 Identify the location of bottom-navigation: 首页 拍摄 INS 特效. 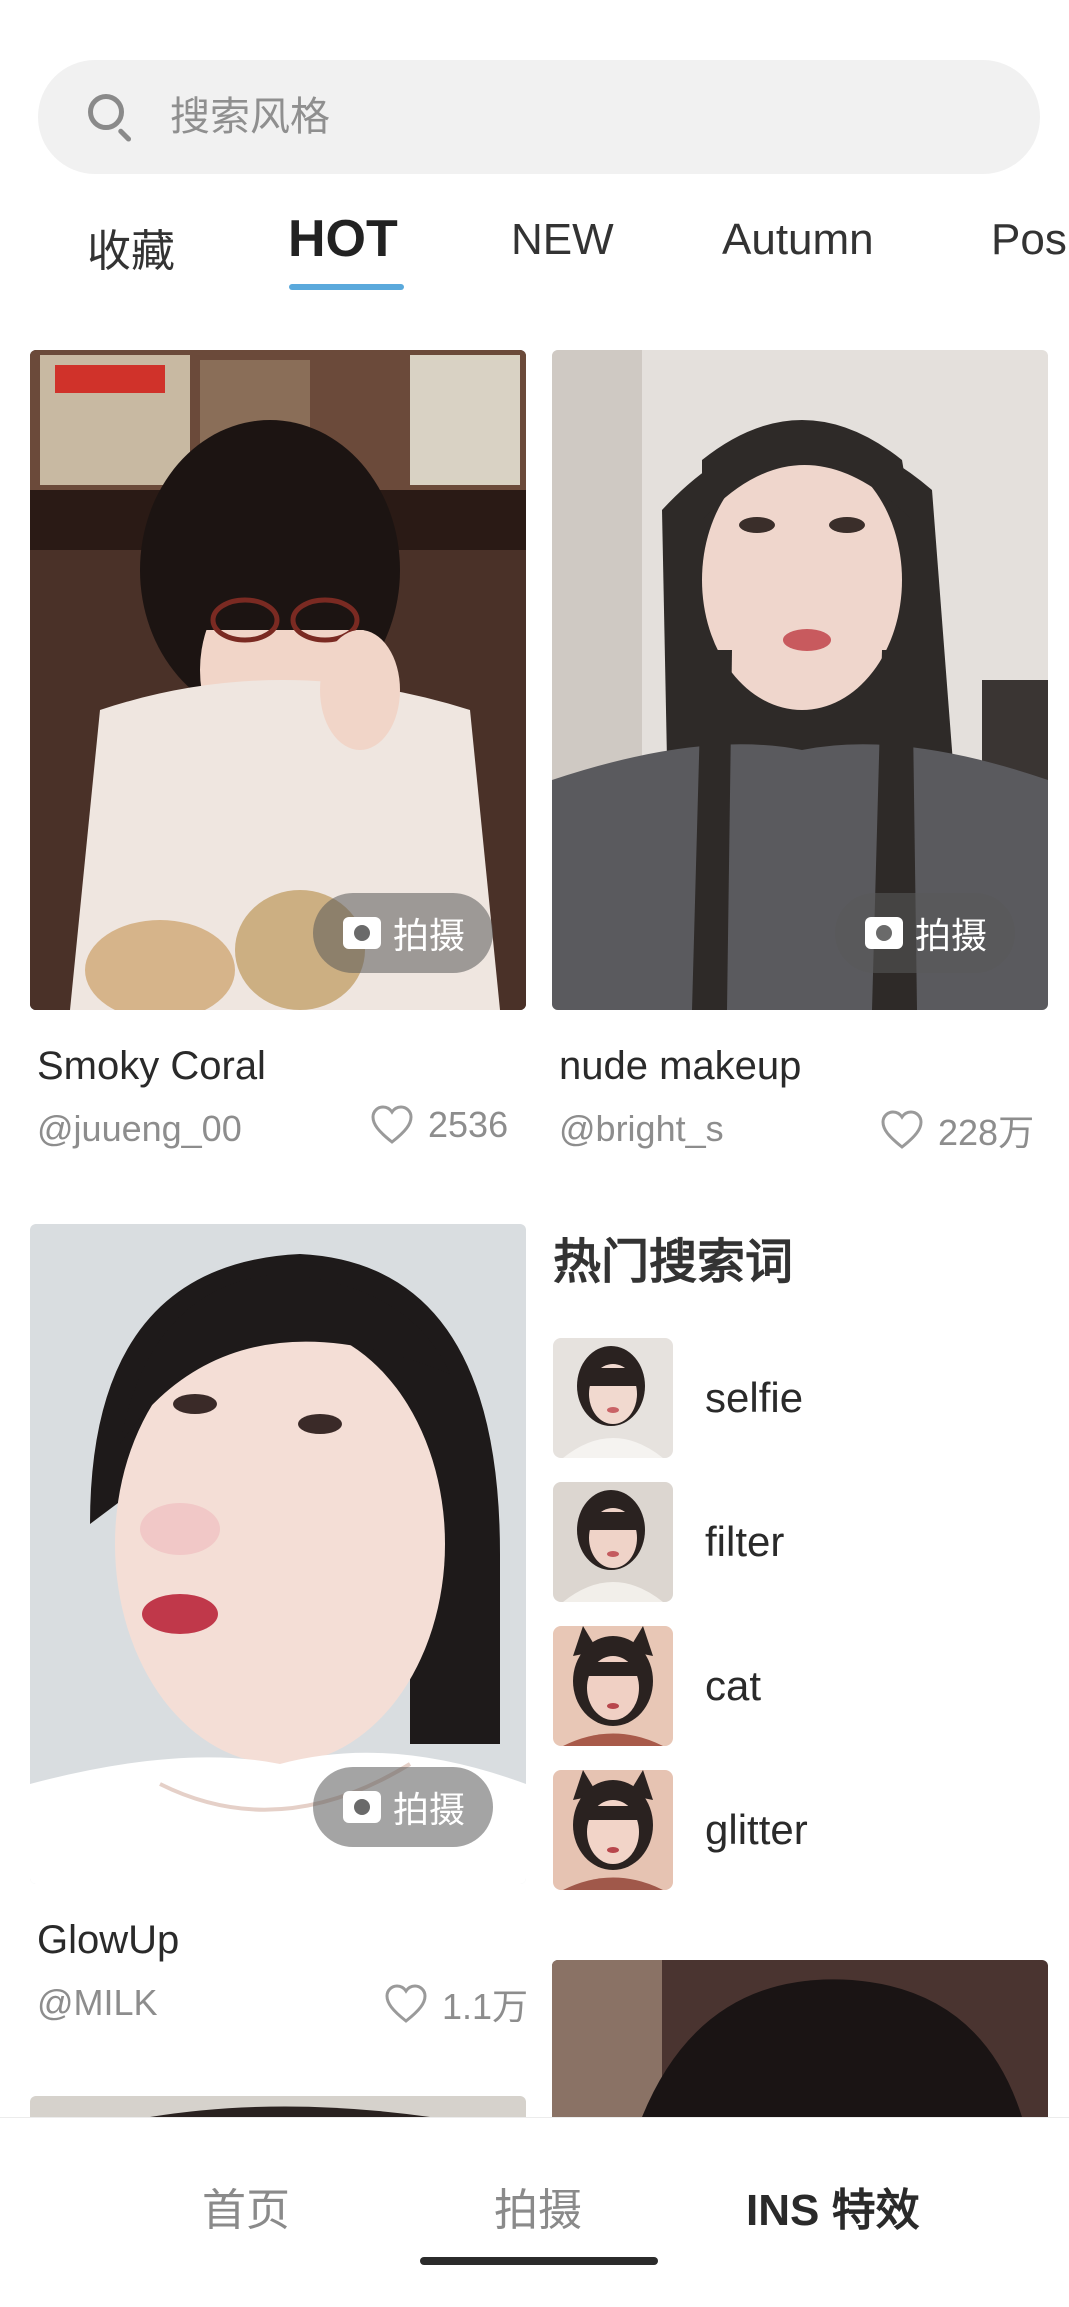
(534, 2212).